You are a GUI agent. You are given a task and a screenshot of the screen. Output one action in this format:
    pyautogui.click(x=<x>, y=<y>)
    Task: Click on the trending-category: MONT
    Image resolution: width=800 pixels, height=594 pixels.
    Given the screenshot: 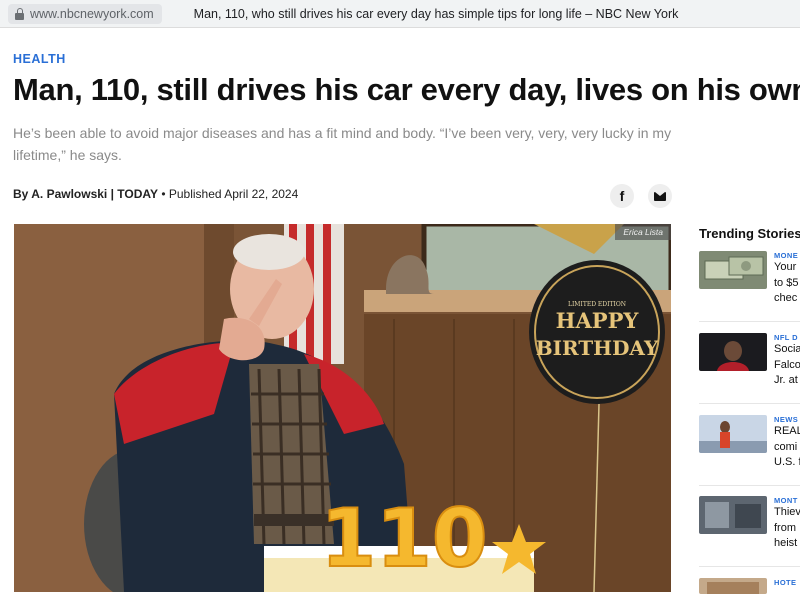 What is the action you would take?
    pyautogui.click(x=786, y=500)
    